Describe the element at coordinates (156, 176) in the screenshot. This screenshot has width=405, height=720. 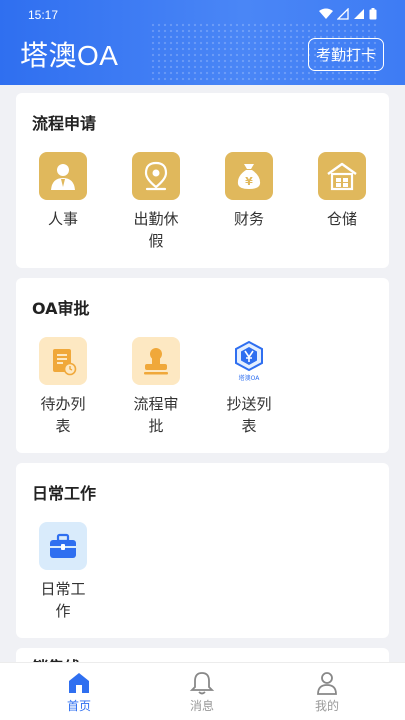
I see `location-pin-icon` at that location.